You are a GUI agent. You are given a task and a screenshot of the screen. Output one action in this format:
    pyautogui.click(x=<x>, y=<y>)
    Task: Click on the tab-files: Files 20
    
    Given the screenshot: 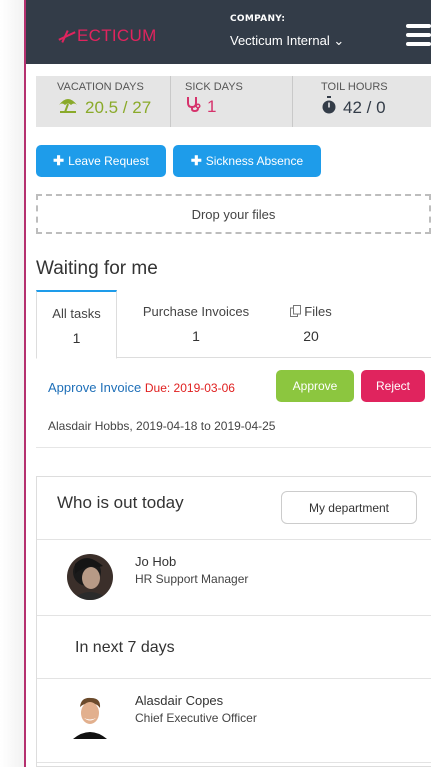 What is the action you would take?
    pyautogui.click(x=311, y=324)
    